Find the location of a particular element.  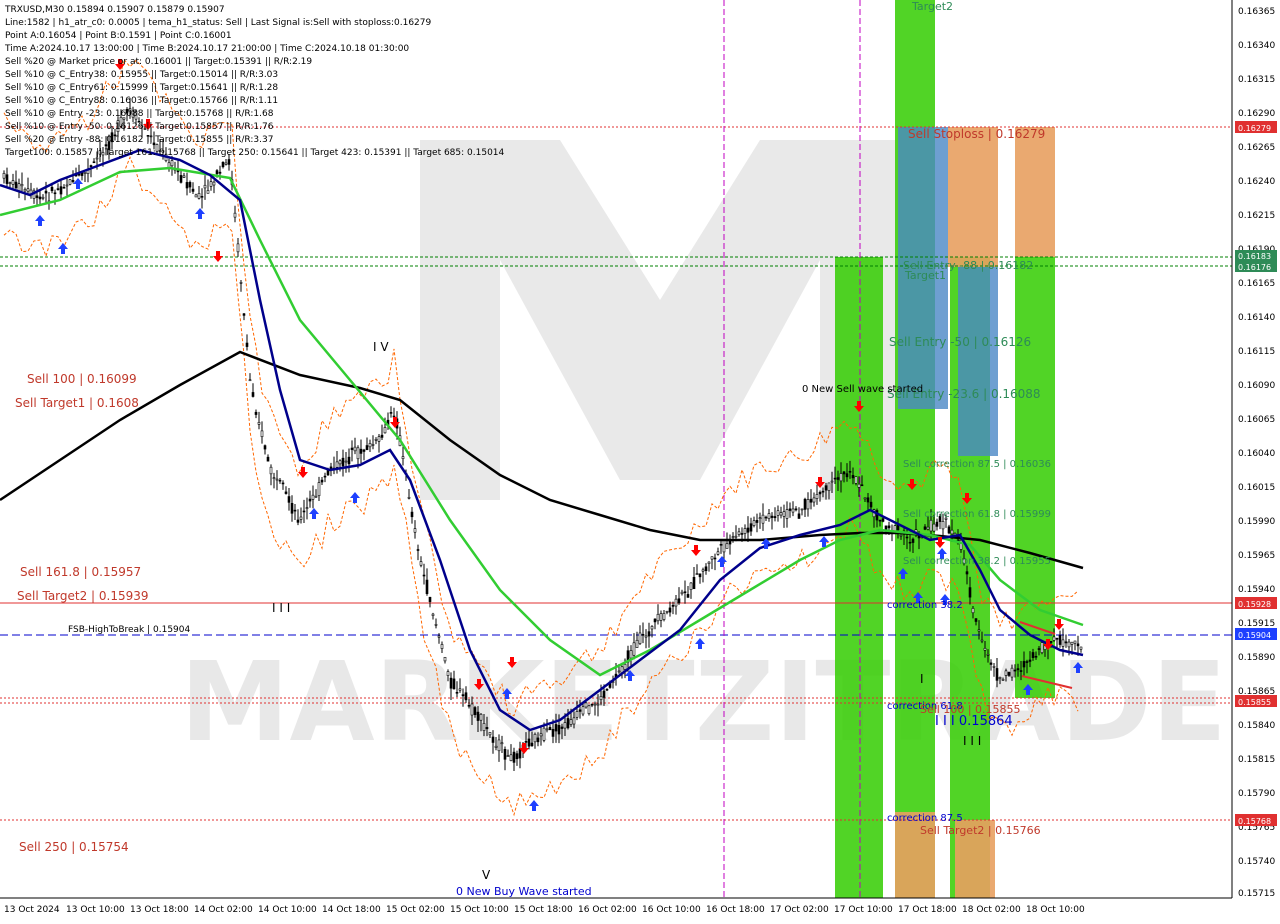

svg-text: 0.16183 is located at coordinates (1254, 256).